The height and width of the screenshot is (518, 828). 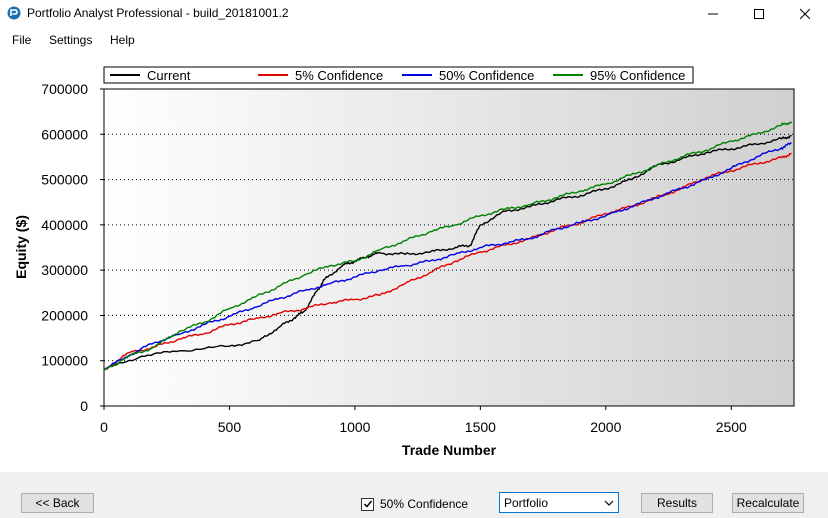 What do you see at coordinates (64, 361) in the screenshot?
I see `y-tick-label: 100000` at bounding box center [64, 361].